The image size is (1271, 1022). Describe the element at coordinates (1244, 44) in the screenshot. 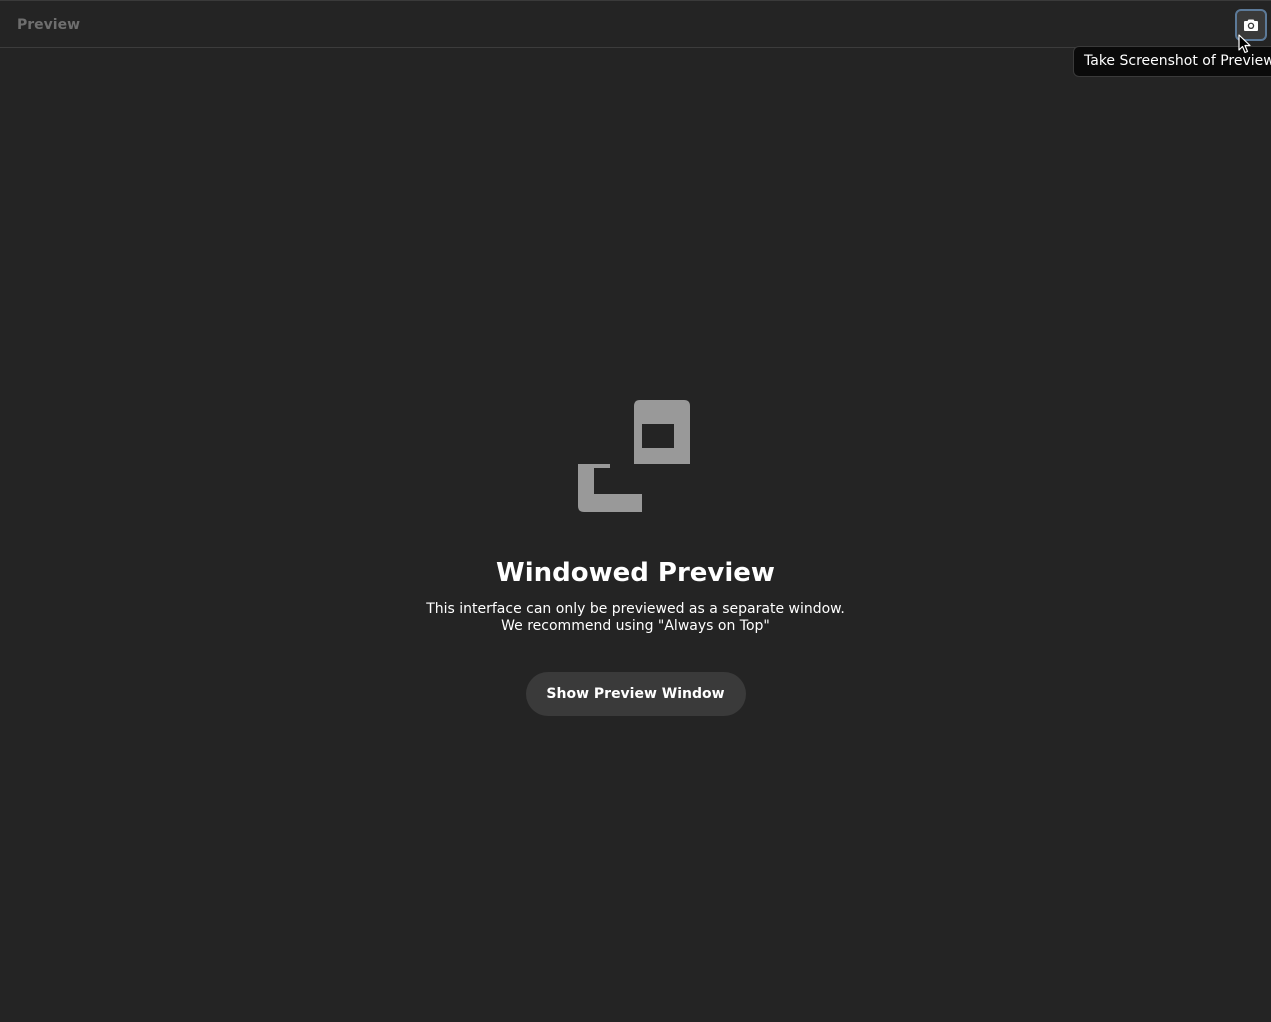

I see `mouse-pointer-icon` at that location.